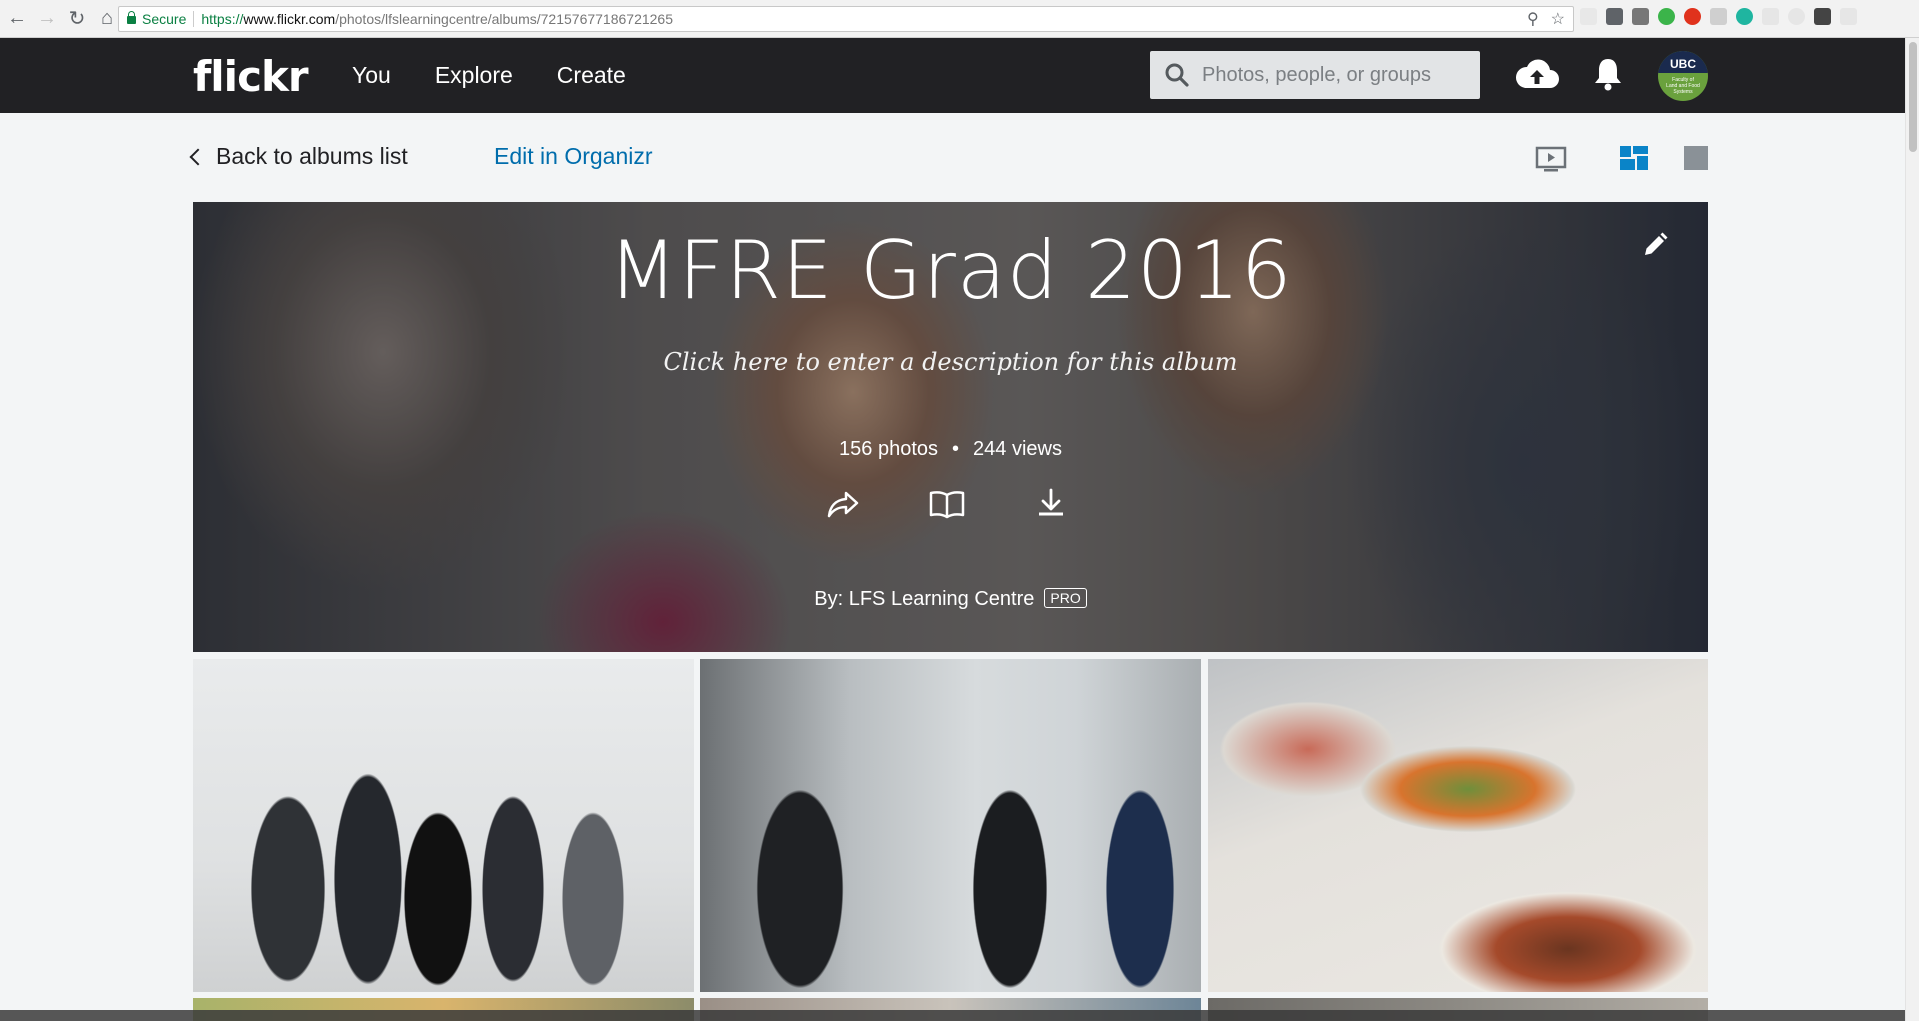 This screenshot has width=1919, height=1021. I want to click on main-nav: You Explore Create, so click(511, 75).